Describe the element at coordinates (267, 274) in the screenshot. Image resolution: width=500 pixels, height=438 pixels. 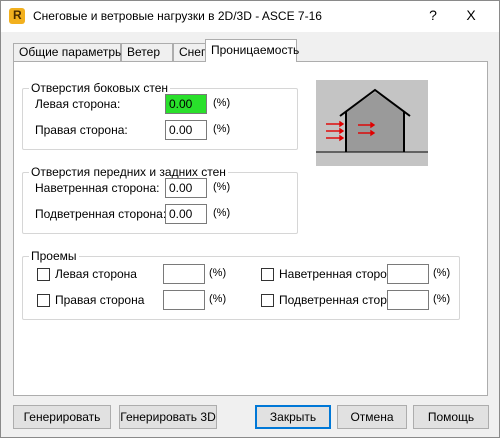
I see `windward-opening-checkbox` at that location.